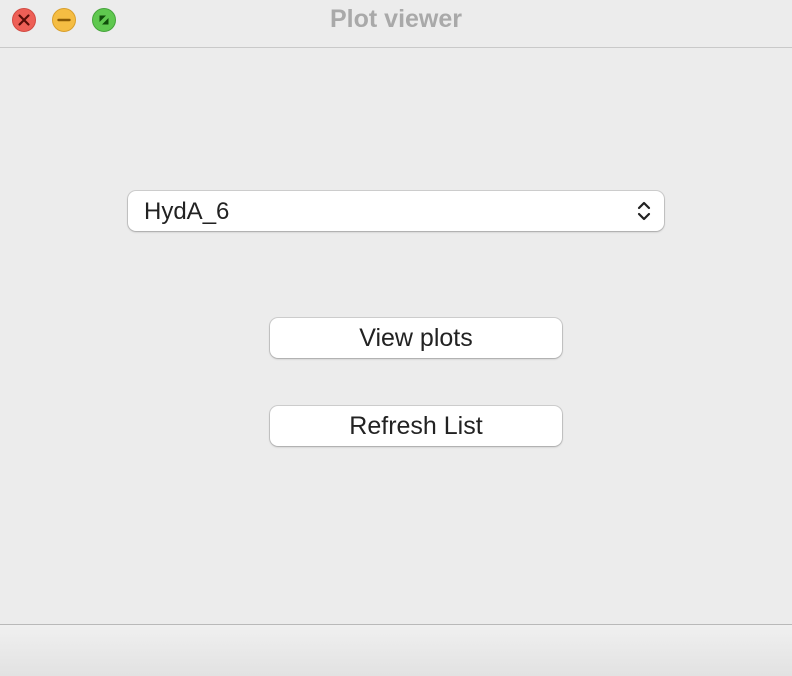  Describe the element at coordinates (396, 19) in the screenshot. I see `window-title: Plot viewer` at that location.